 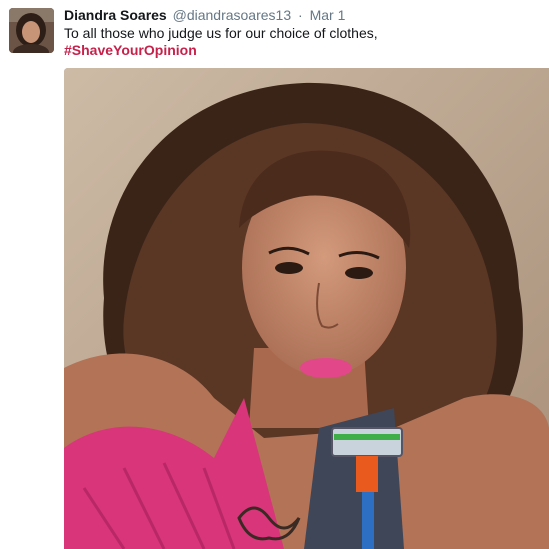 What do you see at coordinates (367, 442) in the screenshot?
I see `razor-head` at bounding box center [367, 442].